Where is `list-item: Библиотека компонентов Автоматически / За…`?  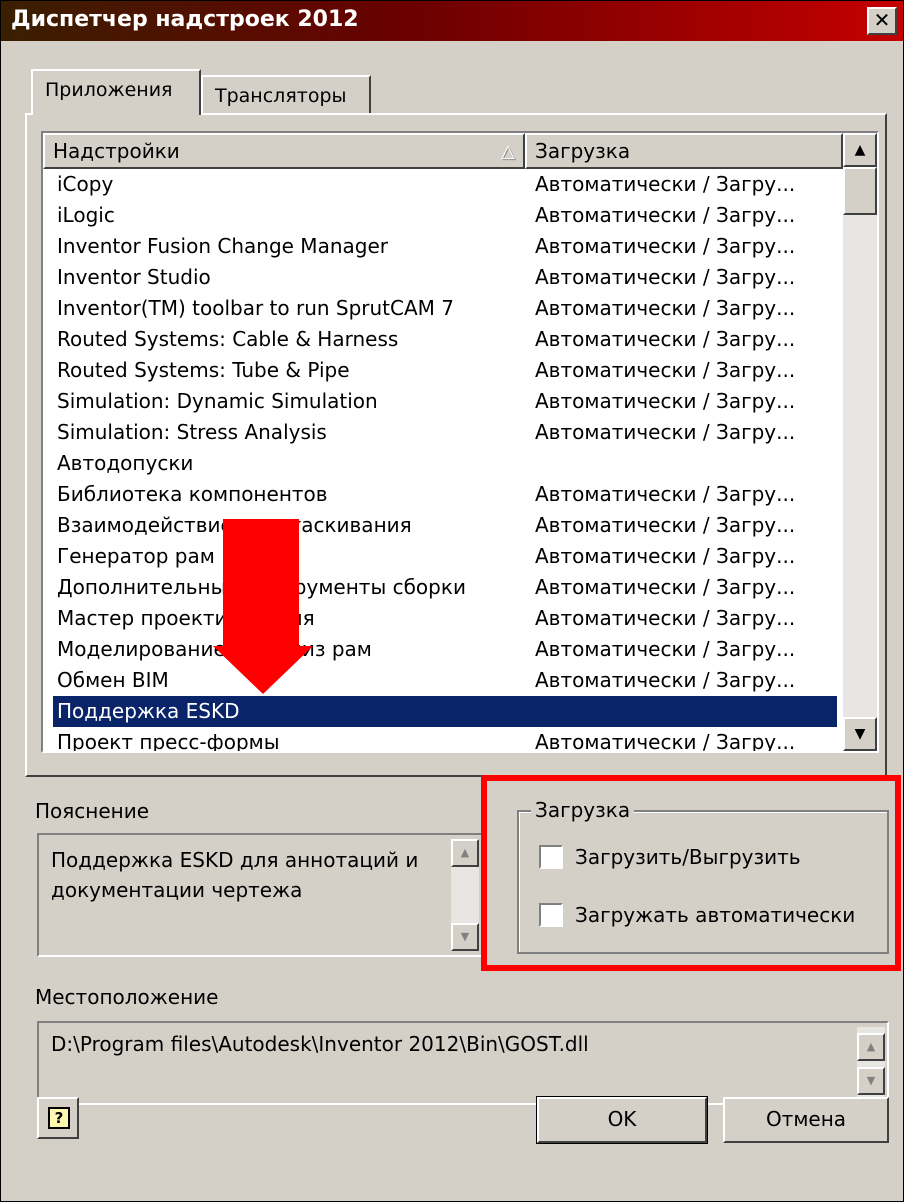 list-item: Библиотека компонентов Автоматически / За… is located at coordinates (443, 494).